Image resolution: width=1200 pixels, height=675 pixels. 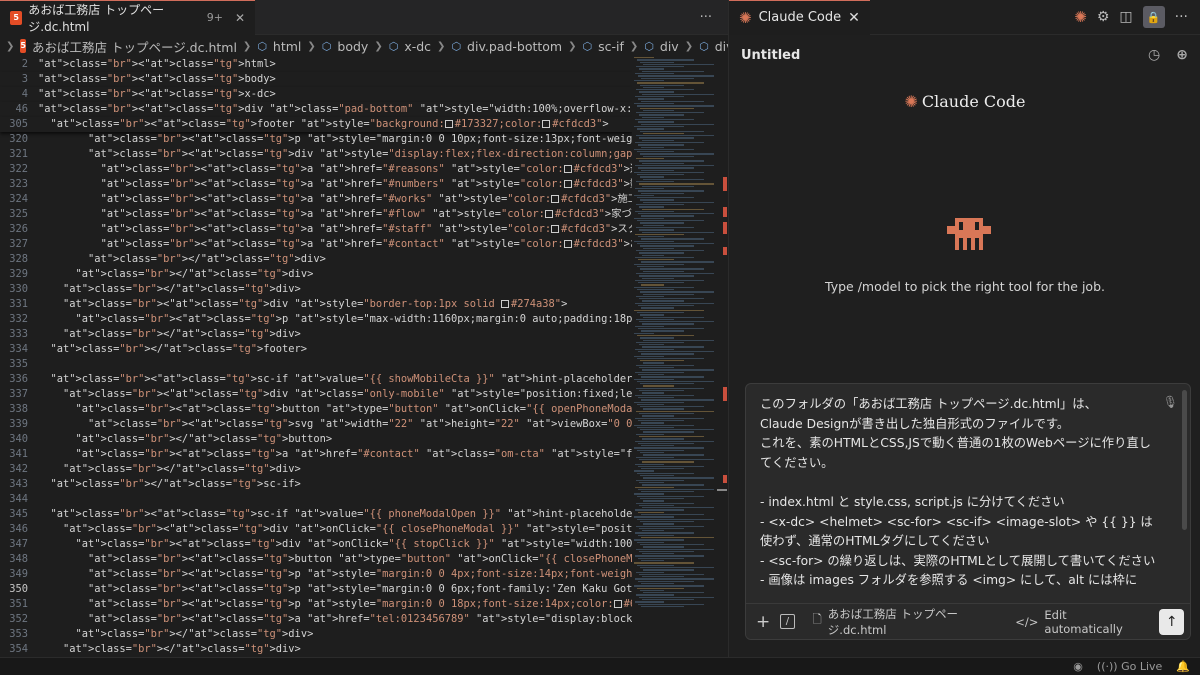 I want to click on chevron-right-icon: ❯, so click(x=441, y=46).